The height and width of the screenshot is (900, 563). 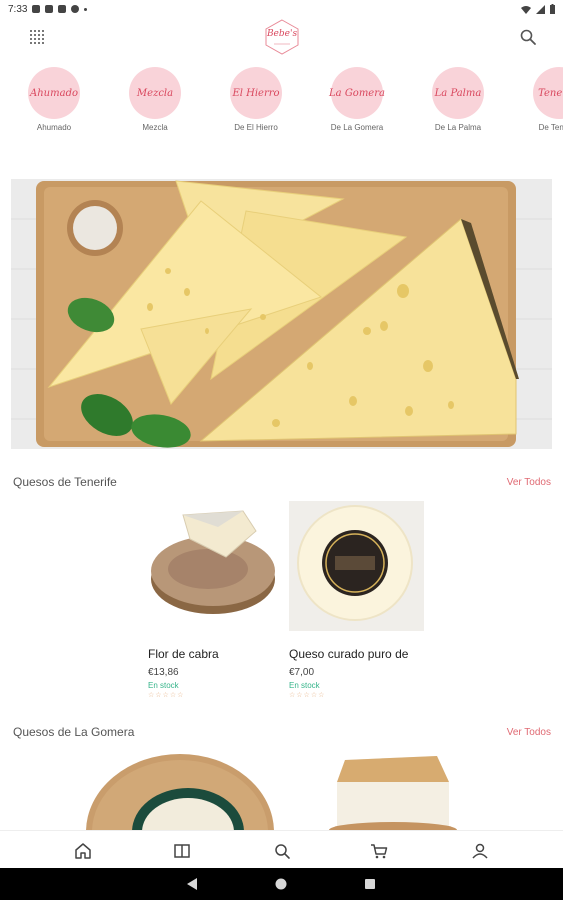 What do you see at coordinates (282, 34) in the screenshot?
I see `logo-text: Bebe's` at bounding box center [282, 34].